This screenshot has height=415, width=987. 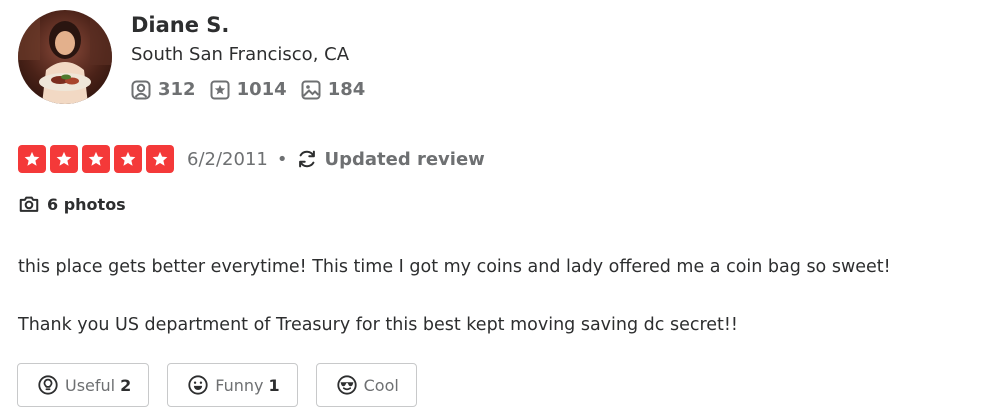 I want to click on reaction-buttons: Useful 2 Funny 1 Cool, so click(x=226, y=385).